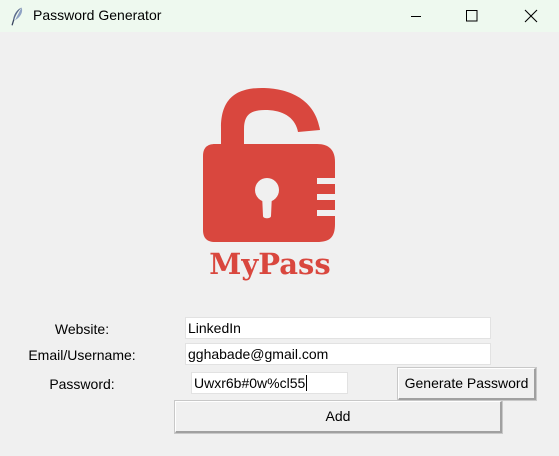 Image resolution: width=559 pixels, height=456 pixels. I want to click on password-value: Uwxr6b#0w%cl55, so click(250, 383).